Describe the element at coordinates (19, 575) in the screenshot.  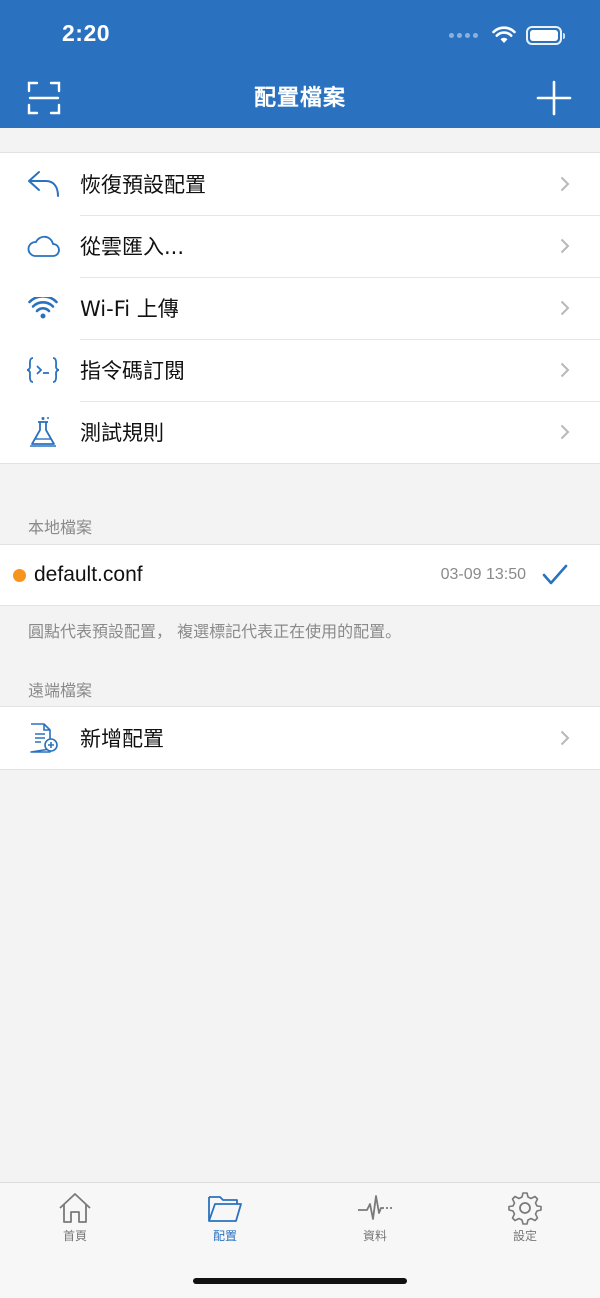
I see `default-config-dot` at that location.